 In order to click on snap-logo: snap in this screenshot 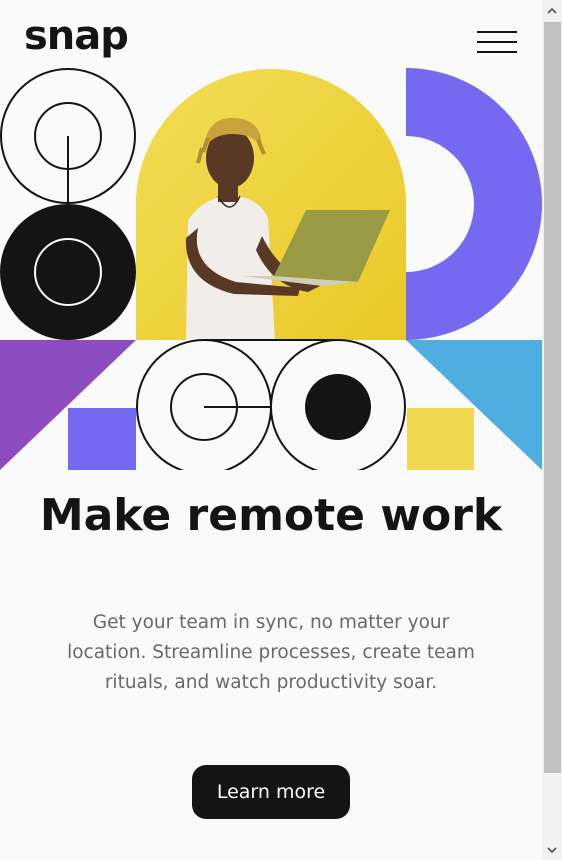, I will do `click(76, 36)`.